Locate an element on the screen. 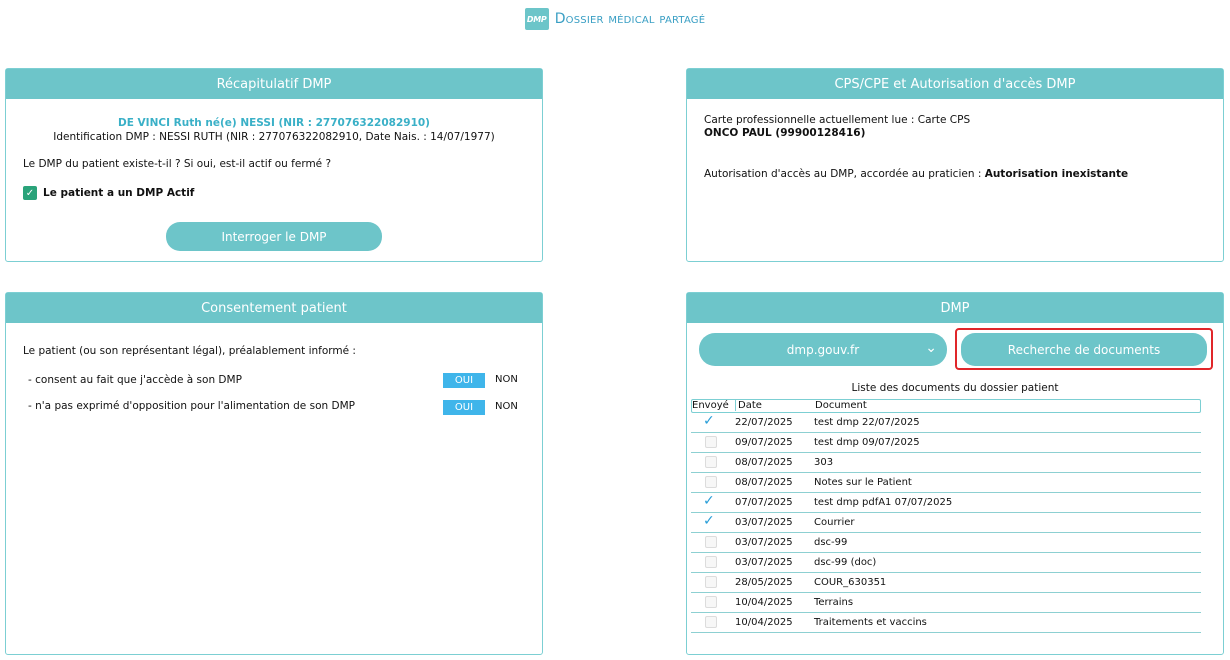 The image size is (1230, 660). row-document: Terrains is located at coordinates (834, 602).